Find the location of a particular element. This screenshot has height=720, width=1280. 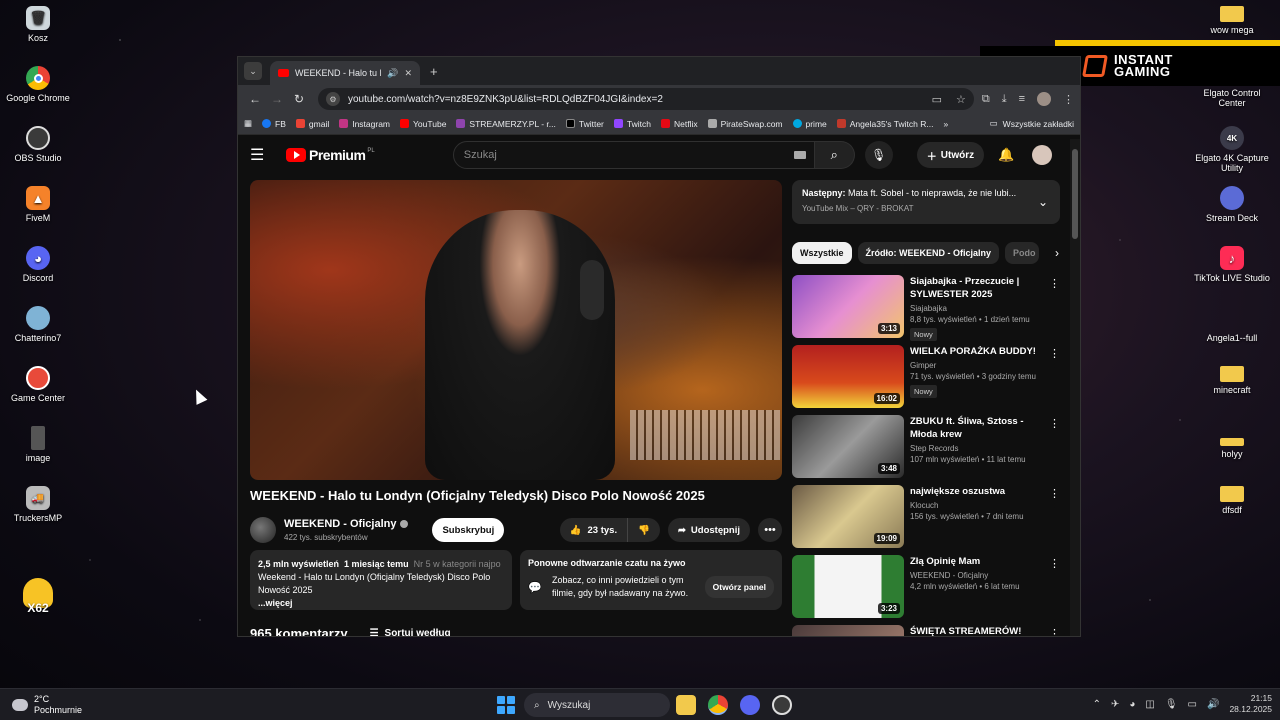

reload-button: ↻ is located at coordinates (299, 99).